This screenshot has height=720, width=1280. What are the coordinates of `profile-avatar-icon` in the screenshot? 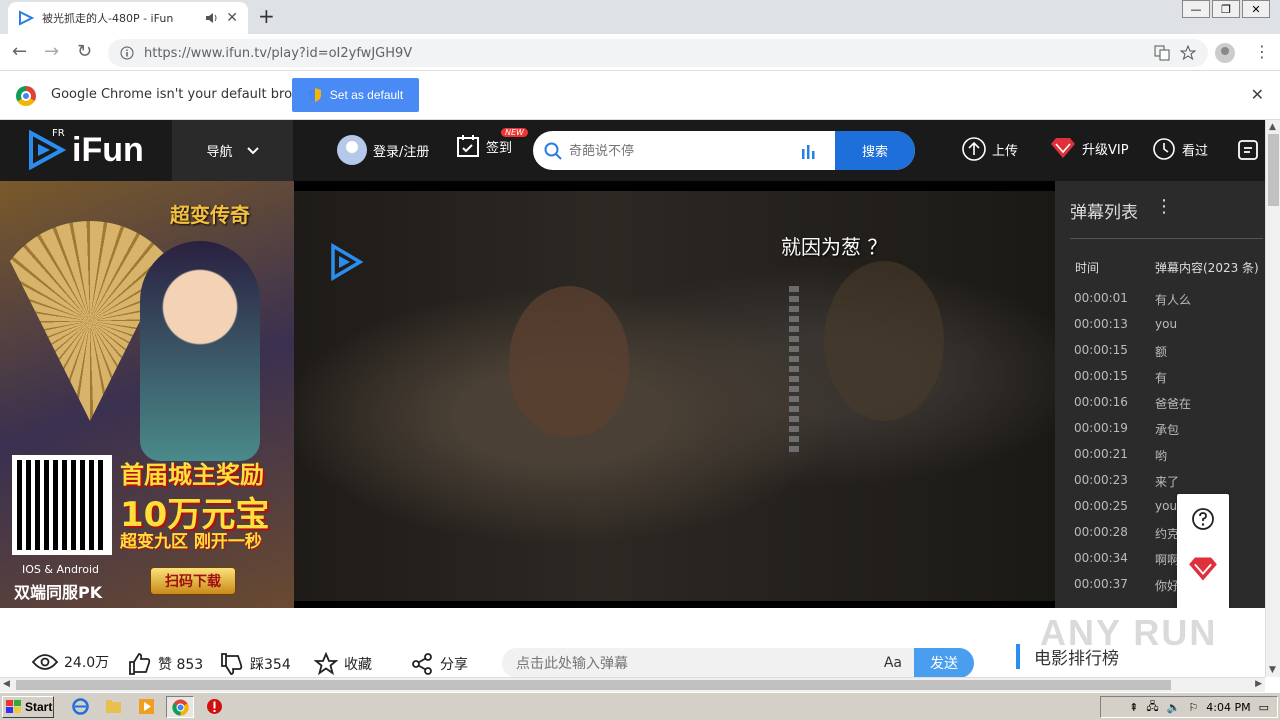 It's located at (1225, 53).